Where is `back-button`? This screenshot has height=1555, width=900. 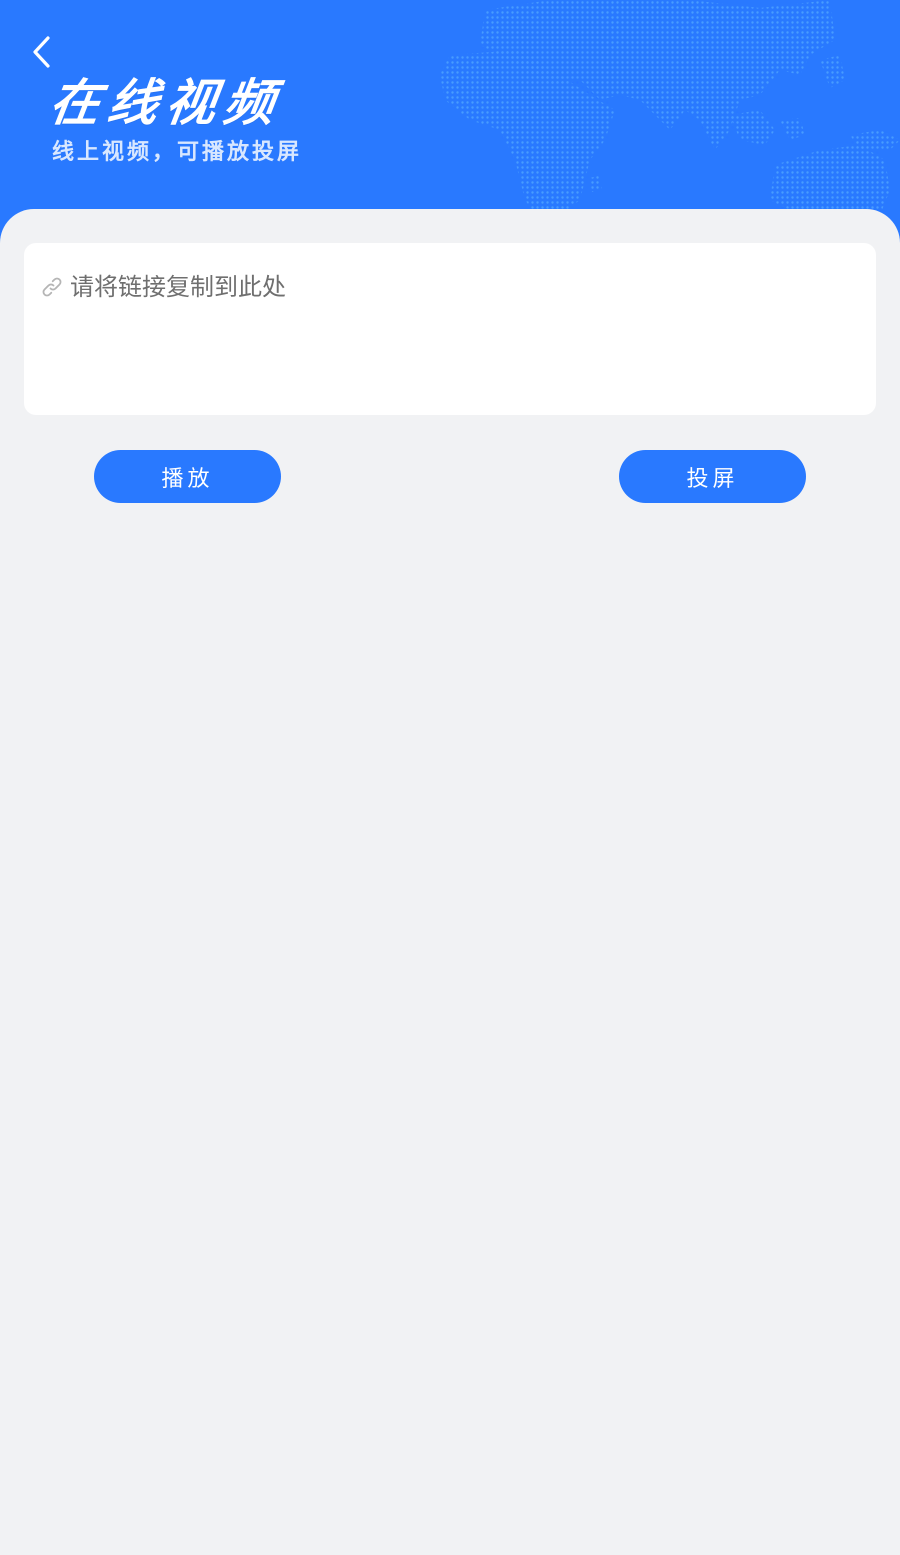
back-button is located at coordinates (42, 52).